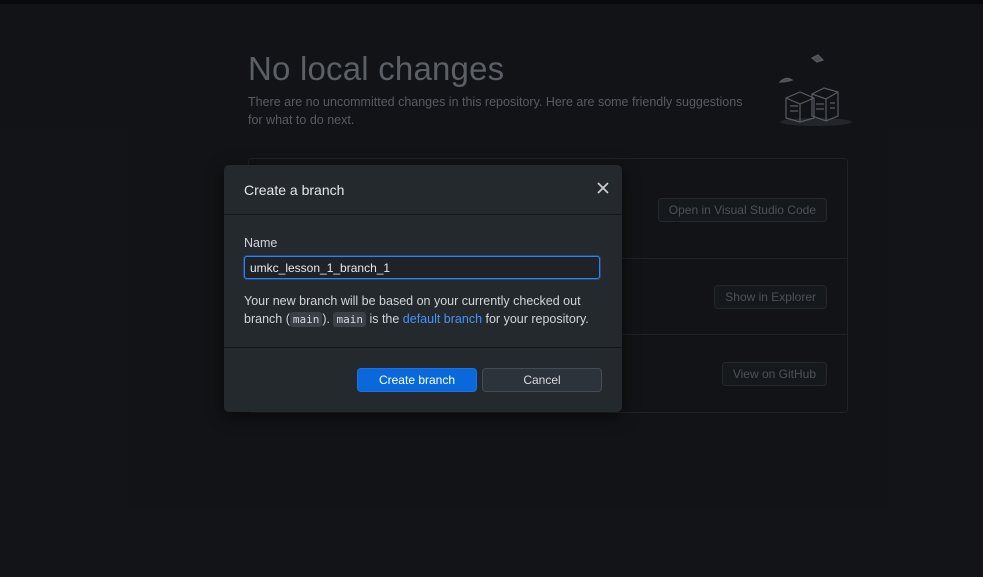 The height and width of the screenshot is (577, 983). What do you see at coordinates (349, 319) in the screenshot?
I see `default-branch-code: main` at bounding box center [349, 319].